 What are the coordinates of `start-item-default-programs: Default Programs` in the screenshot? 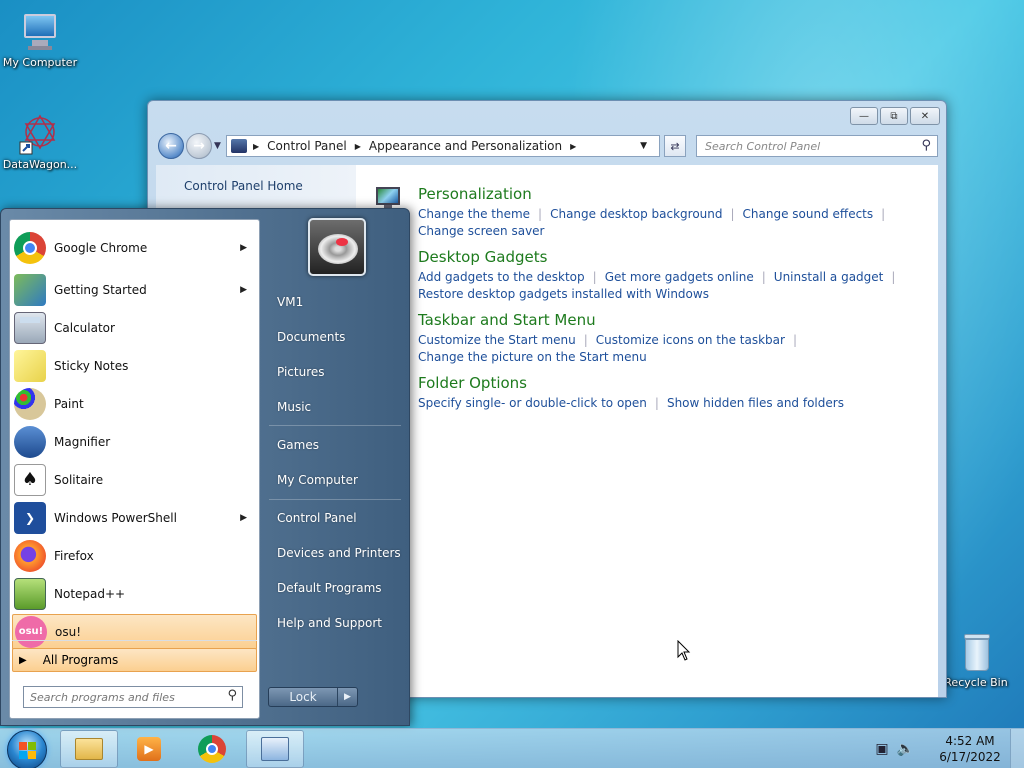 It's located at (335, 588).